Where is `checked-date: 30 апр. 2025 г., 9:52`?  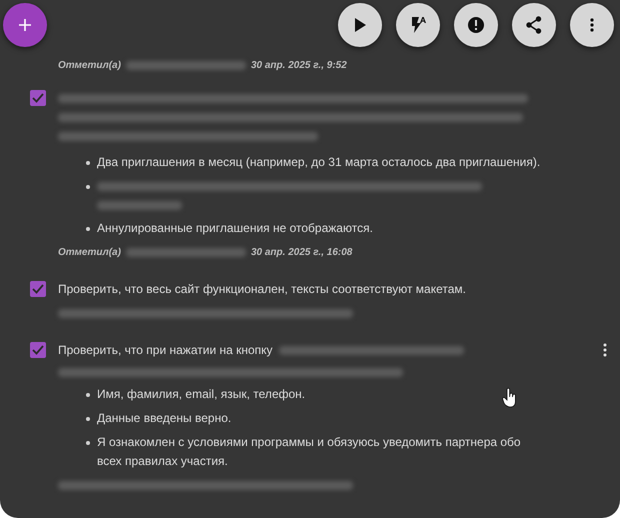 checked-date: 30 апр. 2025 г., 9:52 is located at coordinates (298, 65).